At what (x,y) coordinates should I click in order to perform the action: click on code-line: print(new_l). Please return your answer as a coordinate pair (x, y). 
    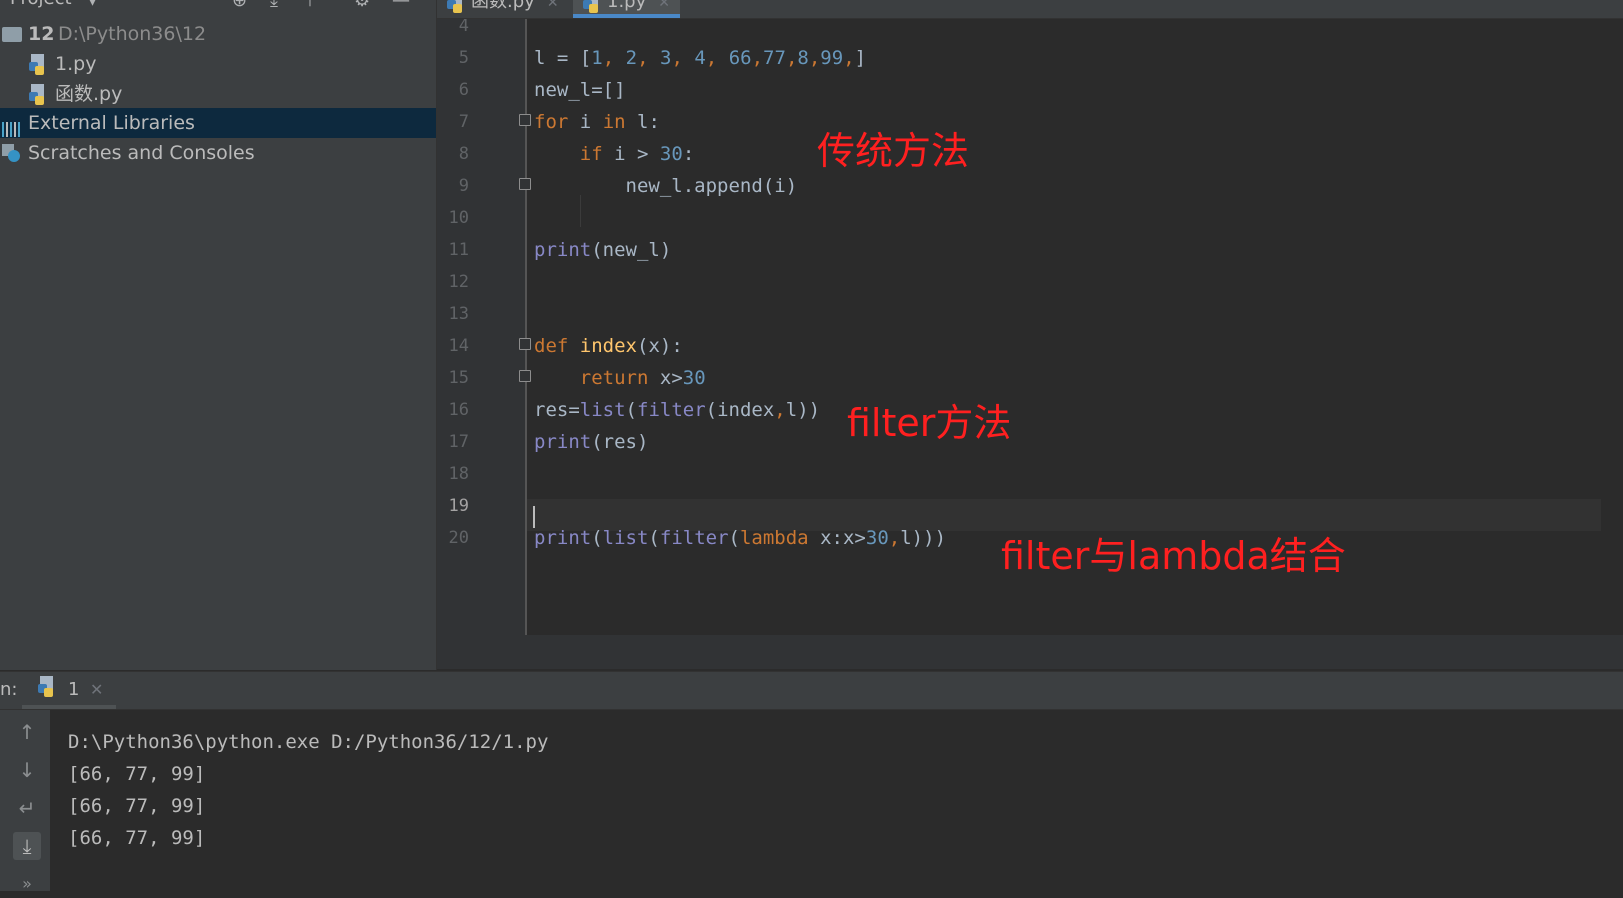
    Looking at the image, I should click on (602, 250).